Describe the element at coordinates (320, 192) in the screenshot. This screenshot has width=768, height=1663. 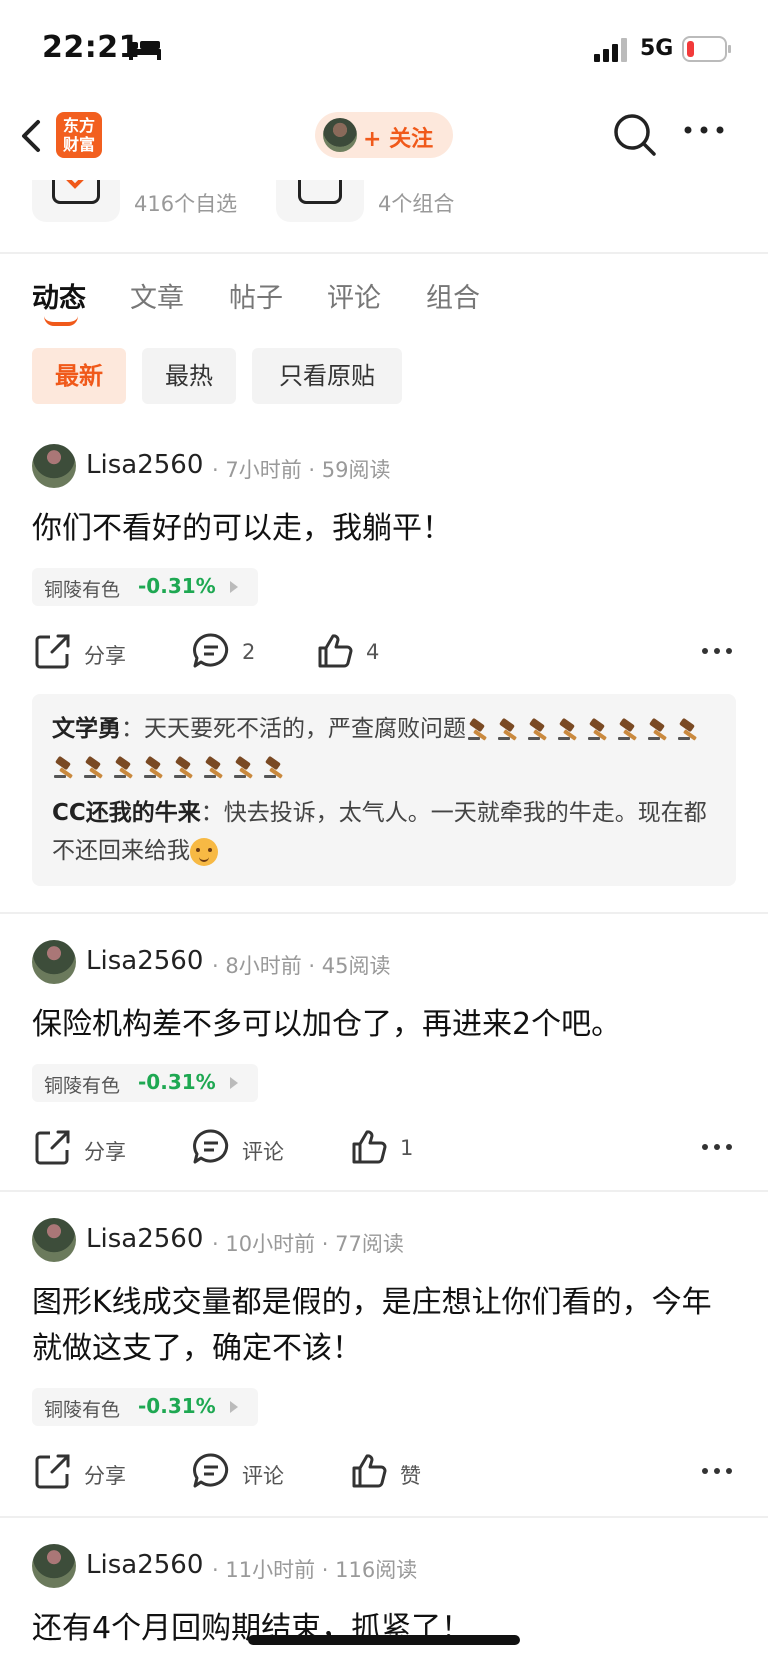
I see `portfolio-icon` at that location.